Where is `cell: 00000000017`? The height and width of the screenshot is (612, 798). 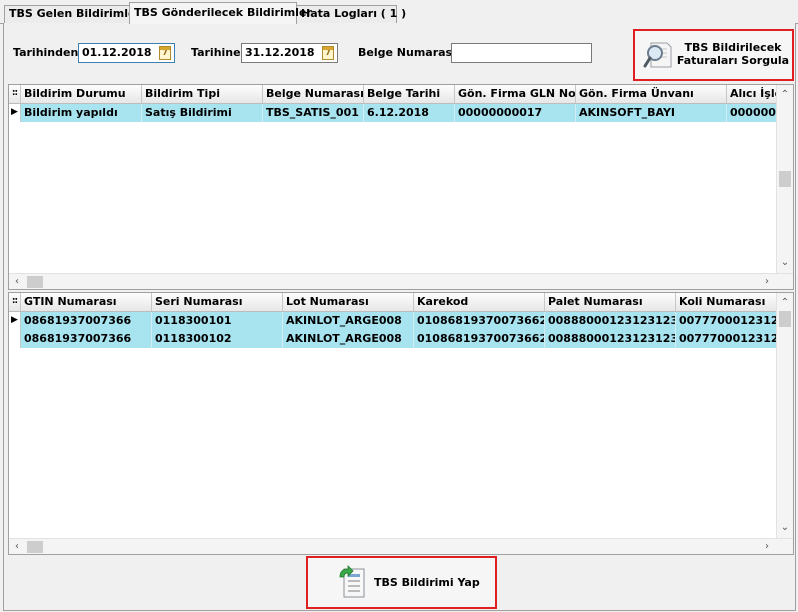 cell: 00000000017 is located at coordinates (515, 113).